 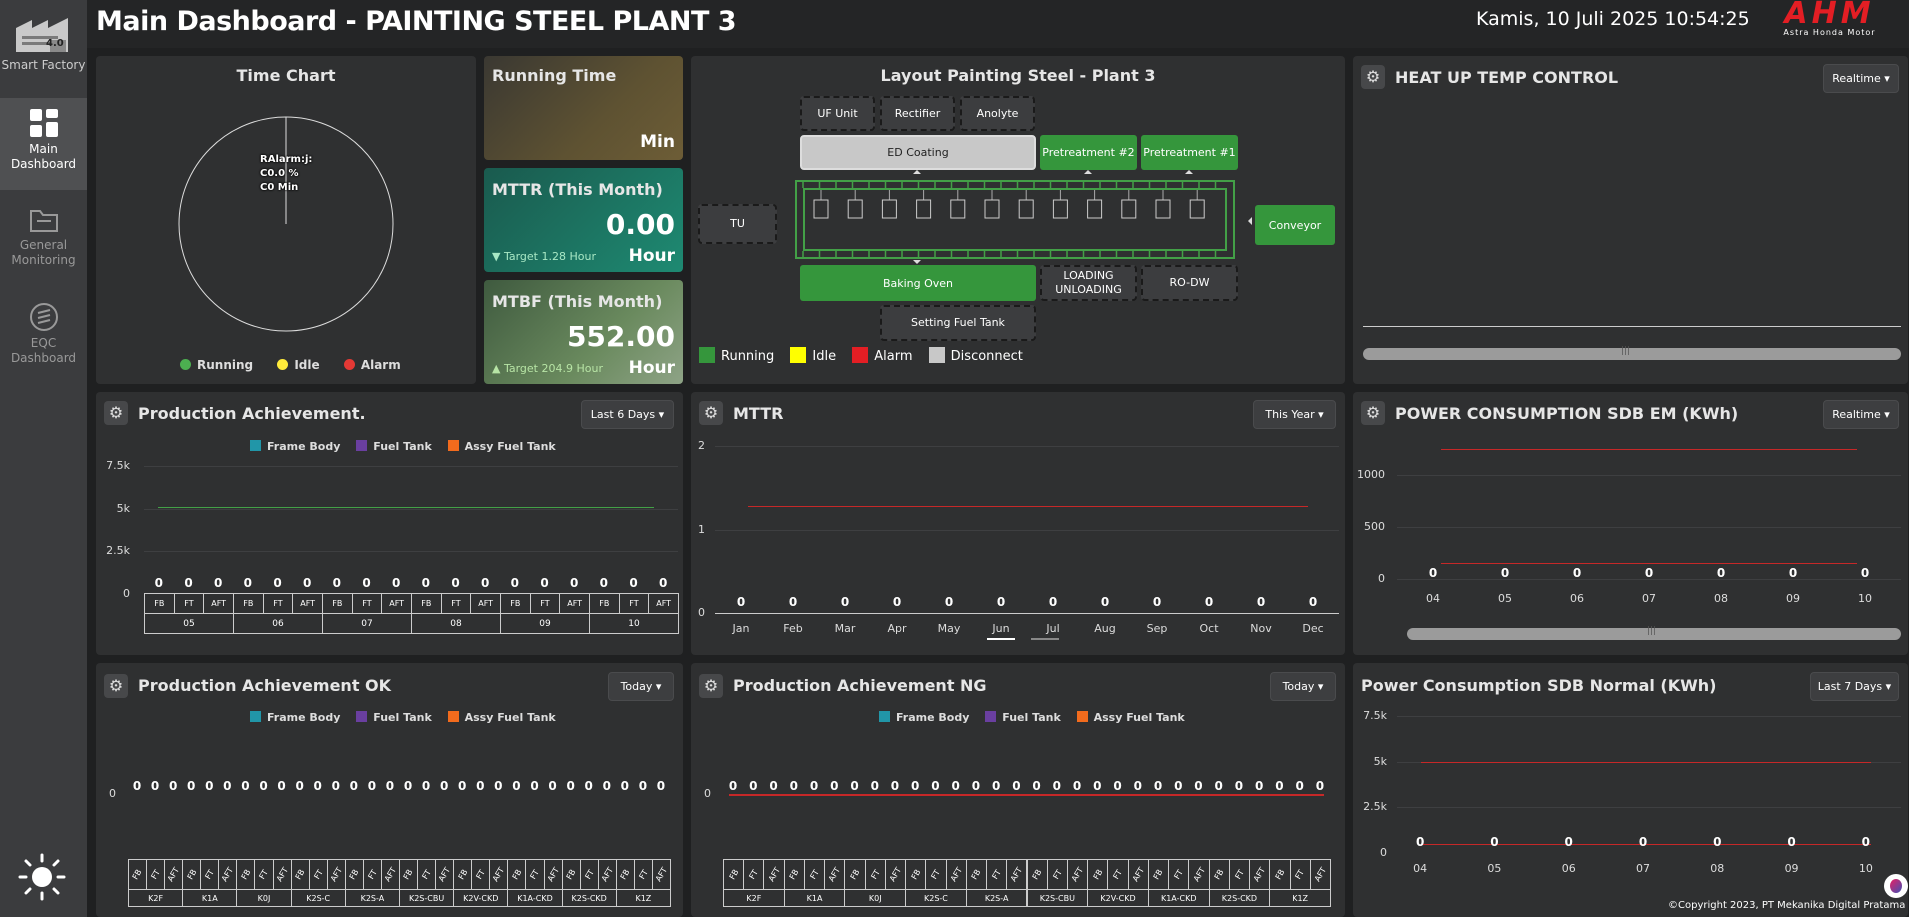 I want to click on x-tick-label: Dec, so click(x=1313, y=628).